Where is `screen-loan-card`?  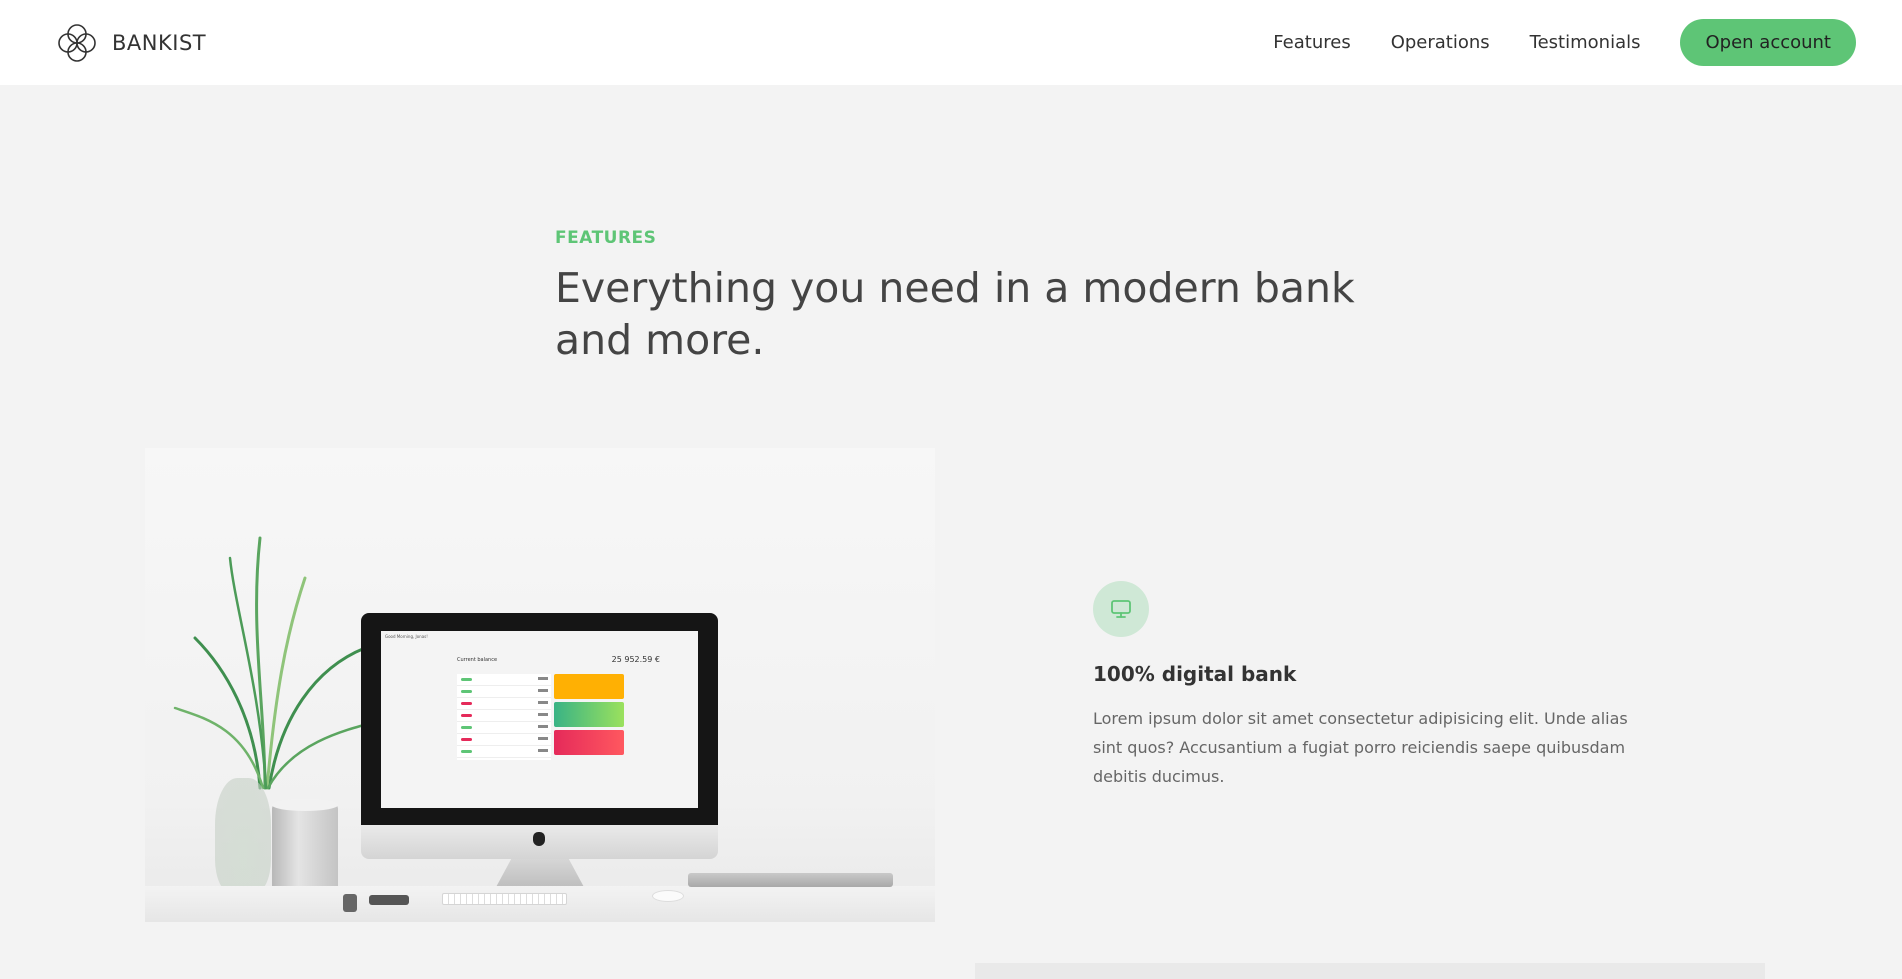 screen-loan-card is located at coordinates (589, 714).